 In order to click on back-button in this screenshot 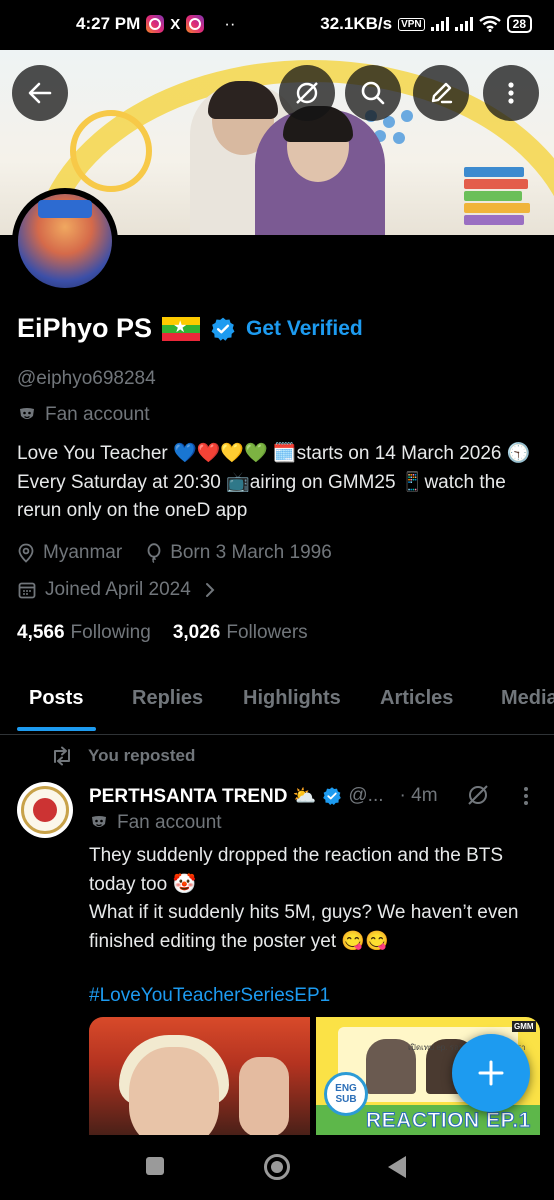, I will do `click(40, 93)`.